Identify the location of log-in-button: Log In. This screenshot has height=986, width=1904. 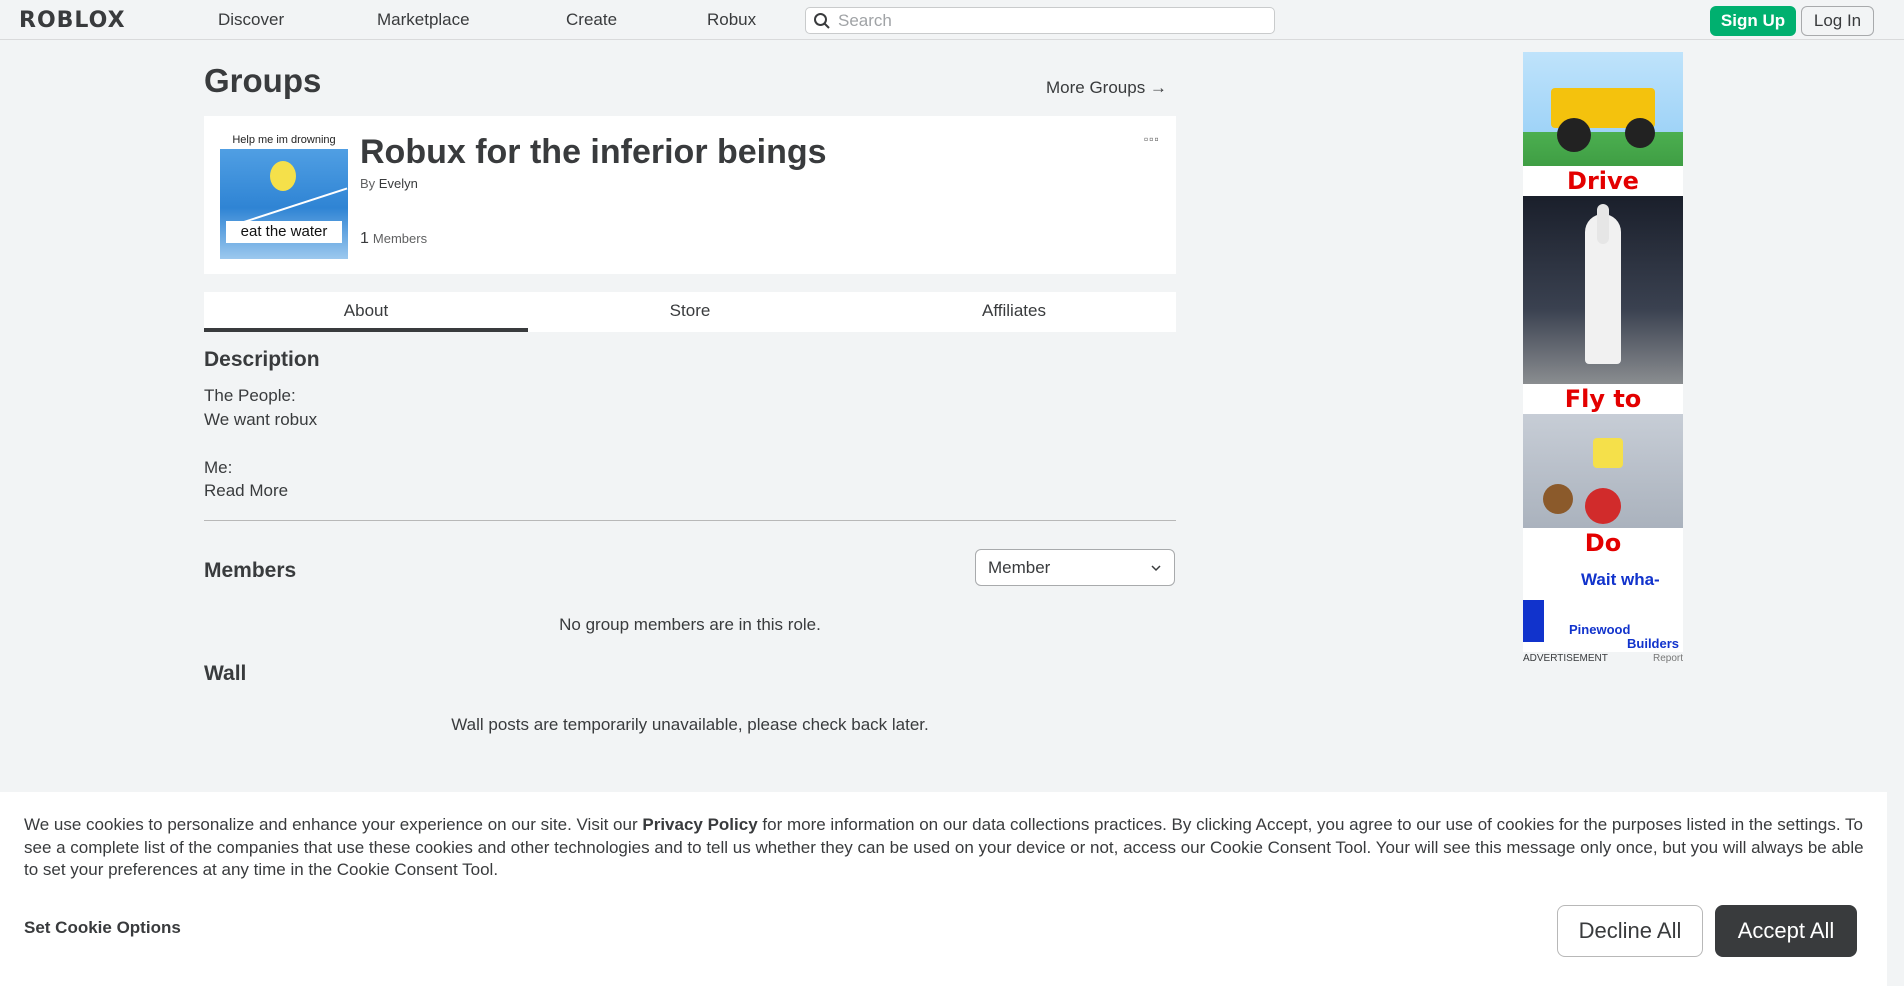
(1837, 21).